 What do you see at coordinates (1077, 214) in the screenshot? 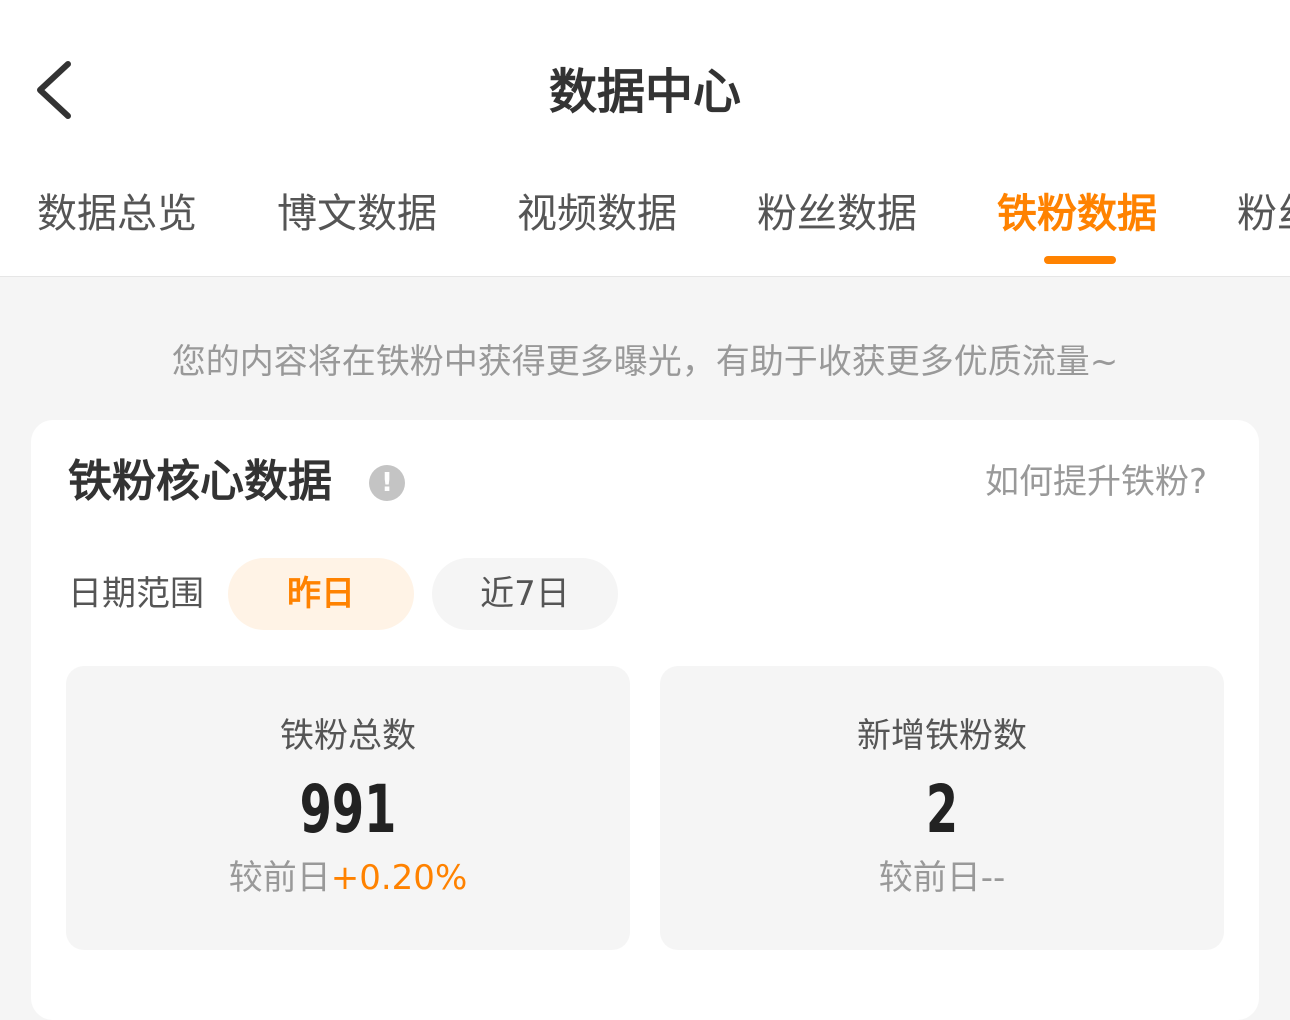
I see `tab-iron-fans: 铁粉数据` at bounding box center [1077, 214].